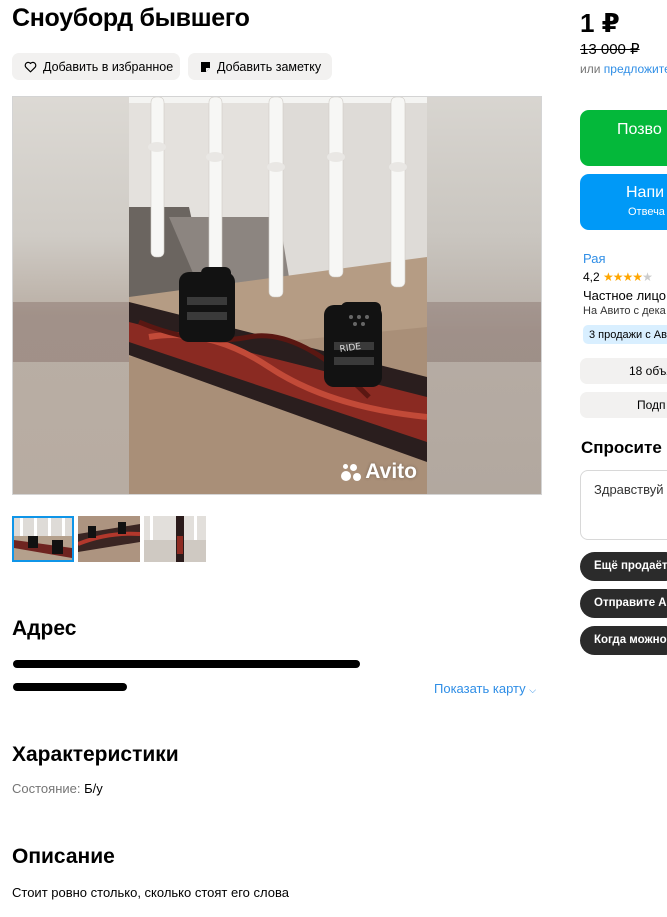  What do you see at coordinates (131, 18) in the screenshot?
I see `listing-title: Сноуборд бывшего` at bounding box center [131, 18].